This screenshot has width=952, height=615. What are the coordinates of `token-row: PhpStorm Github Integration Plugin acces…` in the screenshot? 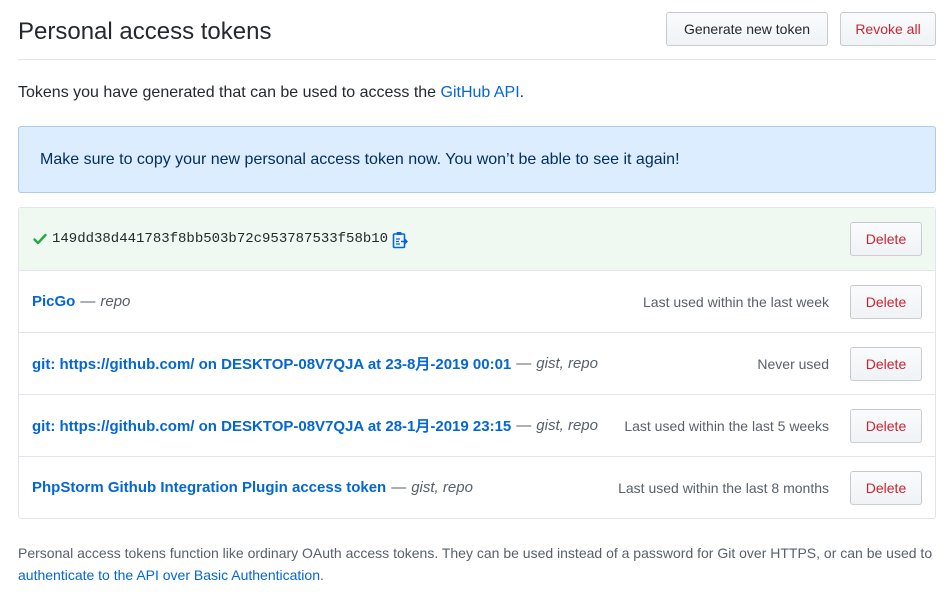 It's located at (477, 487).